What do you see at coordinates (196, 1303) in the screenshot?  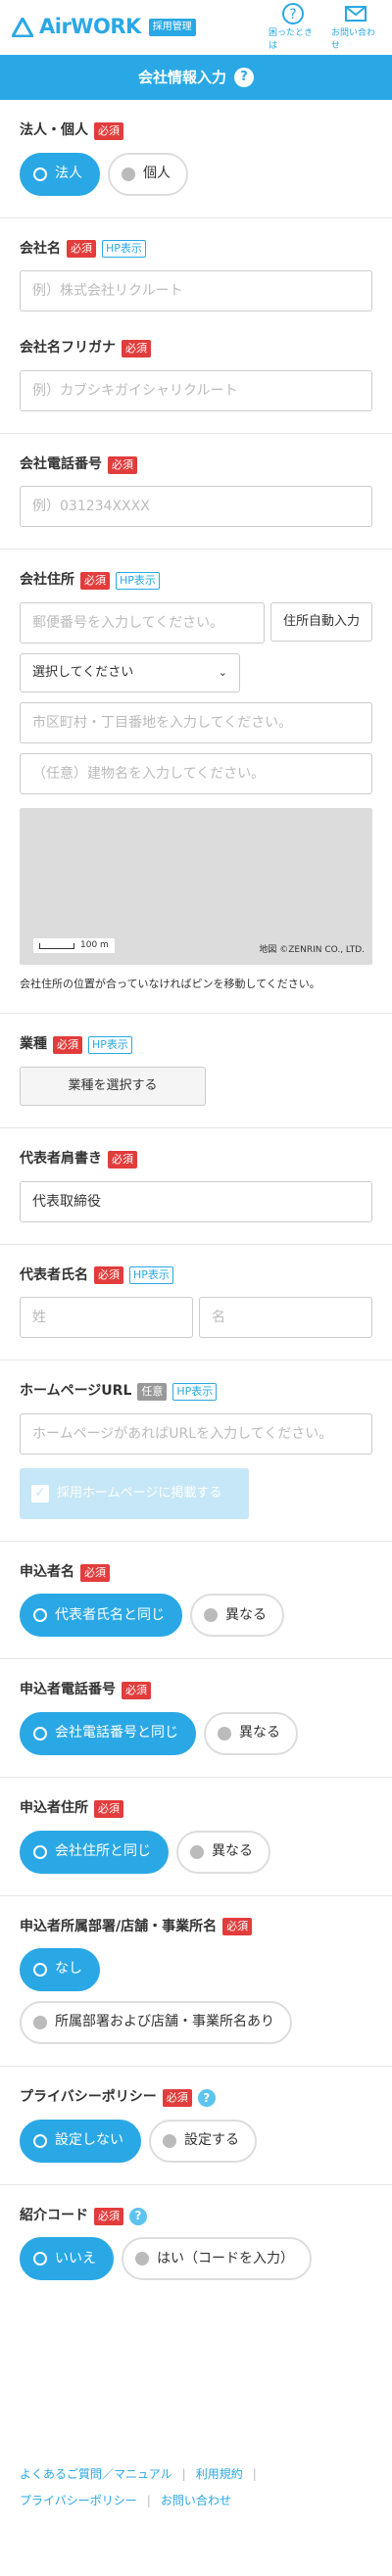 I see `section-rep-name: 代表者氏名 必須 HP表示 姓 名` at bounding box center [196, 1303].